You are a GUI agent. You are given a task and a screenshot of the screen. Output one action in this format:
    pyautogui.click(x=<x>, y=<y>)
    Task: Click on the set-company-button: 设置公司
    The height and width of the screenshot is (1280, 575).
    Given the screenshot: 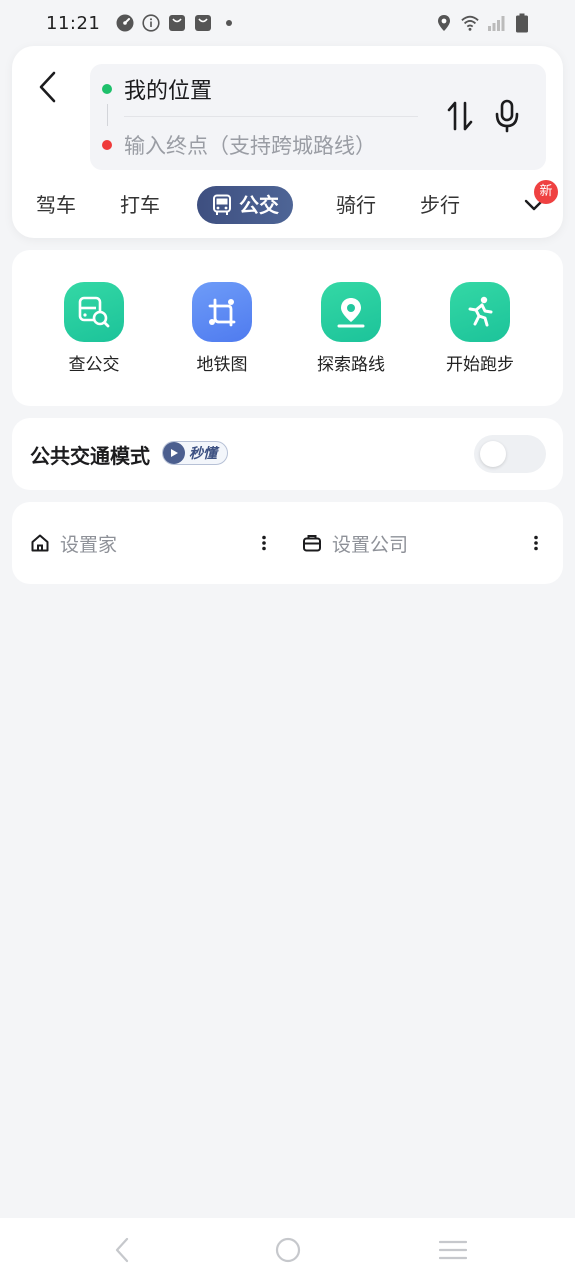 What is the action you would take?
    pyautogui.click(x=355, y=543)
    